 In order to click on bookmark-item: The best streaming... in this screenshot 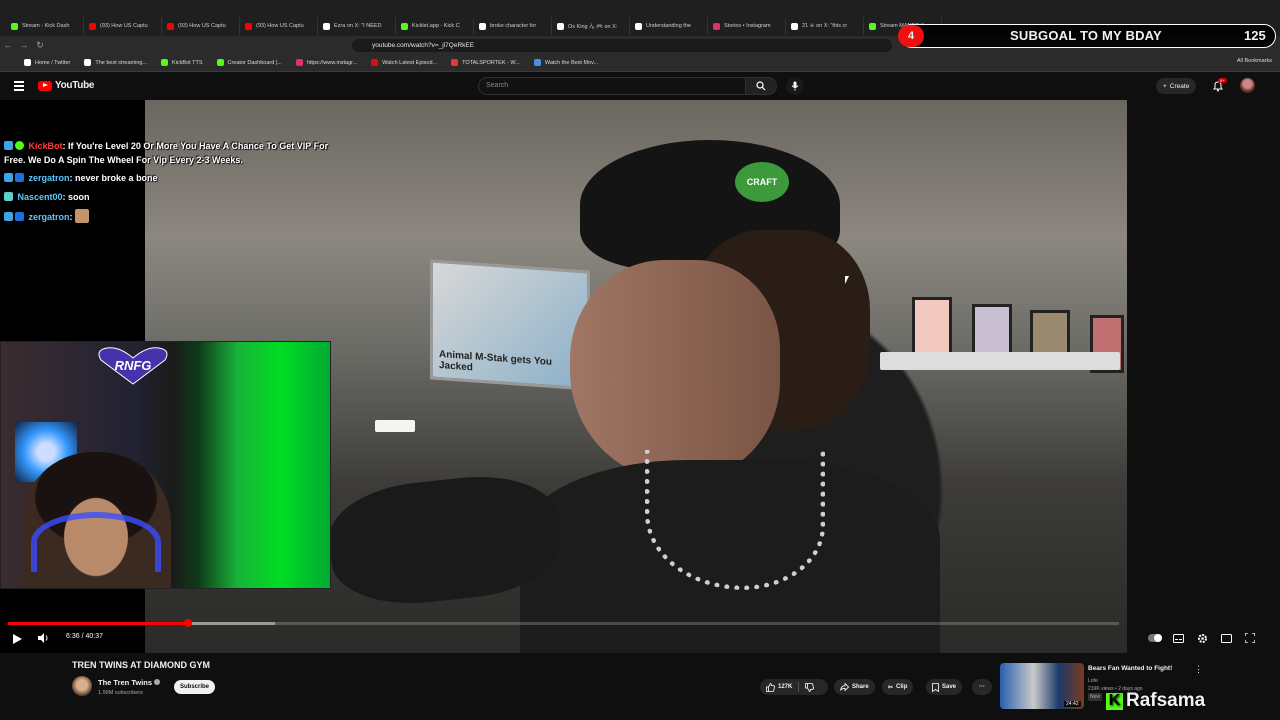, I will do `click(115, 62)`.